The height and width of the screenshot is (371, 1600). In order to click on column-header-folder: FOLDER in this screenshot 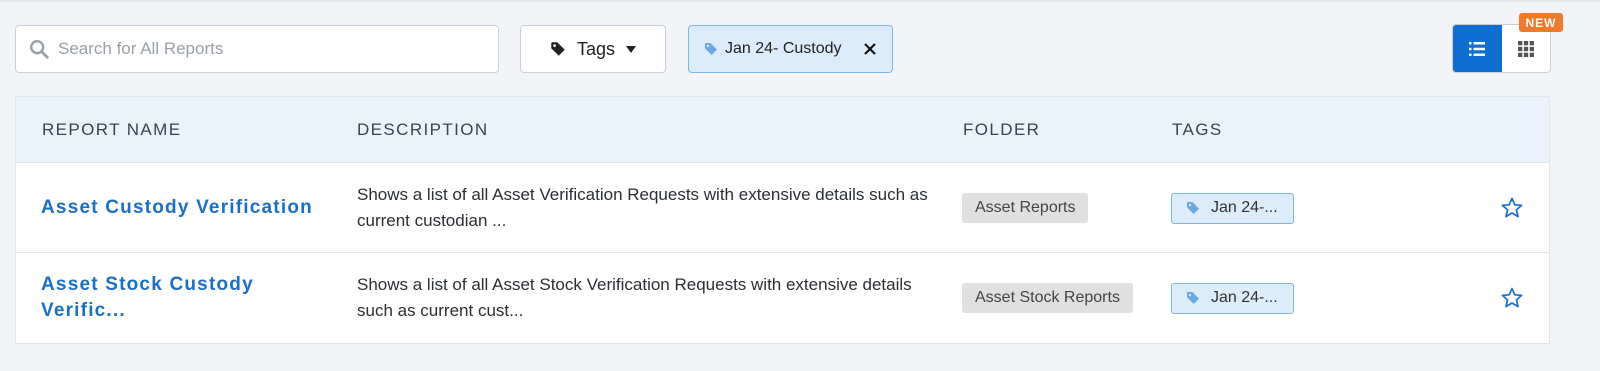, I will do `click(1001, 130)`.